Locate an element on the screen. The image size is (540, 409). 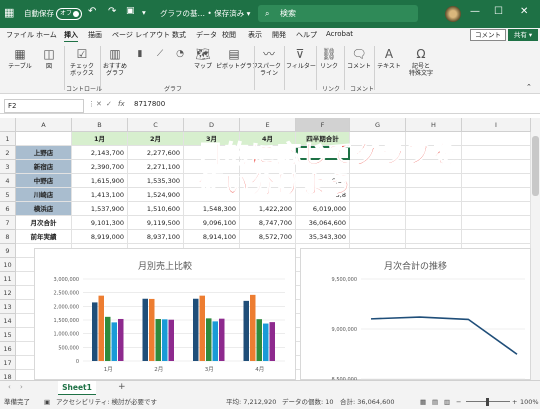
normal-view-icon: ▦ is located at coordinates (423, 402).